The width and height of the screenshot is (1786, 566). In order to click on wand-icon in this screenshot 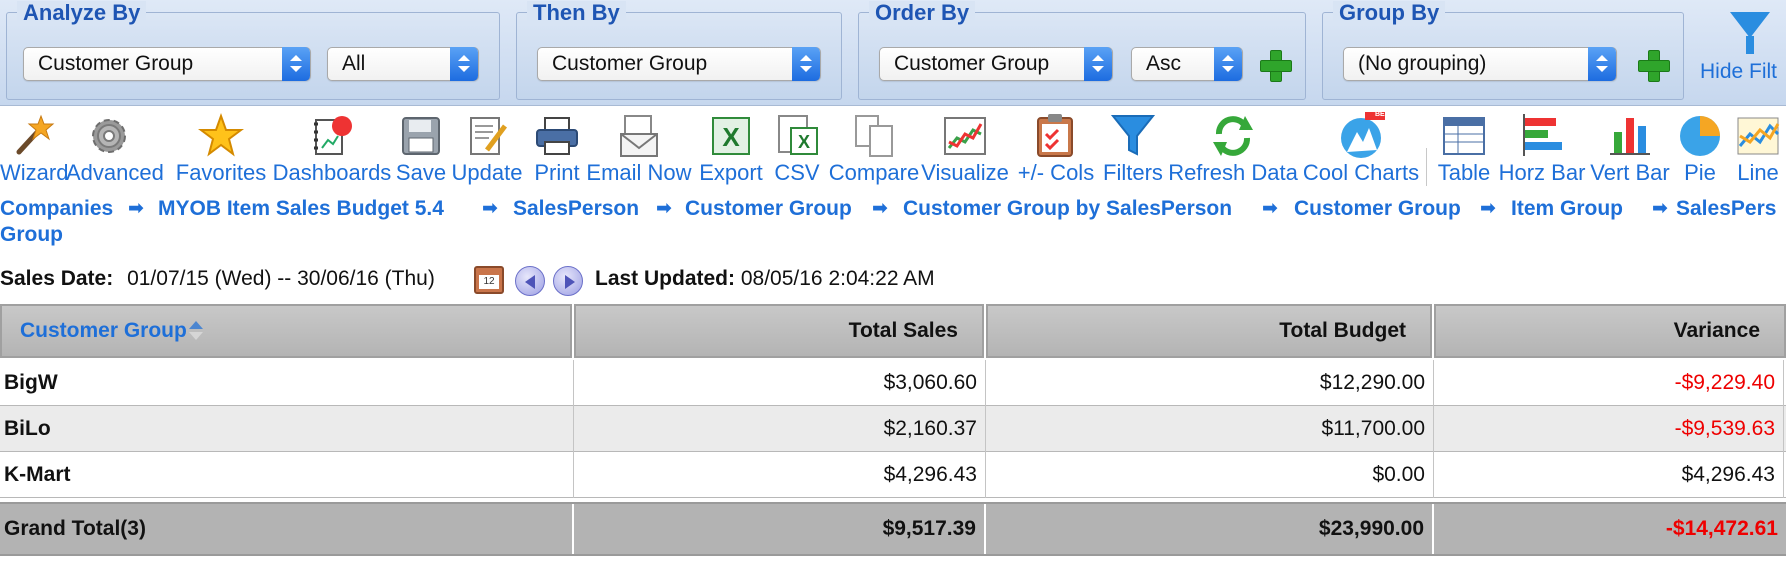, I will do `click(35, 134)`.